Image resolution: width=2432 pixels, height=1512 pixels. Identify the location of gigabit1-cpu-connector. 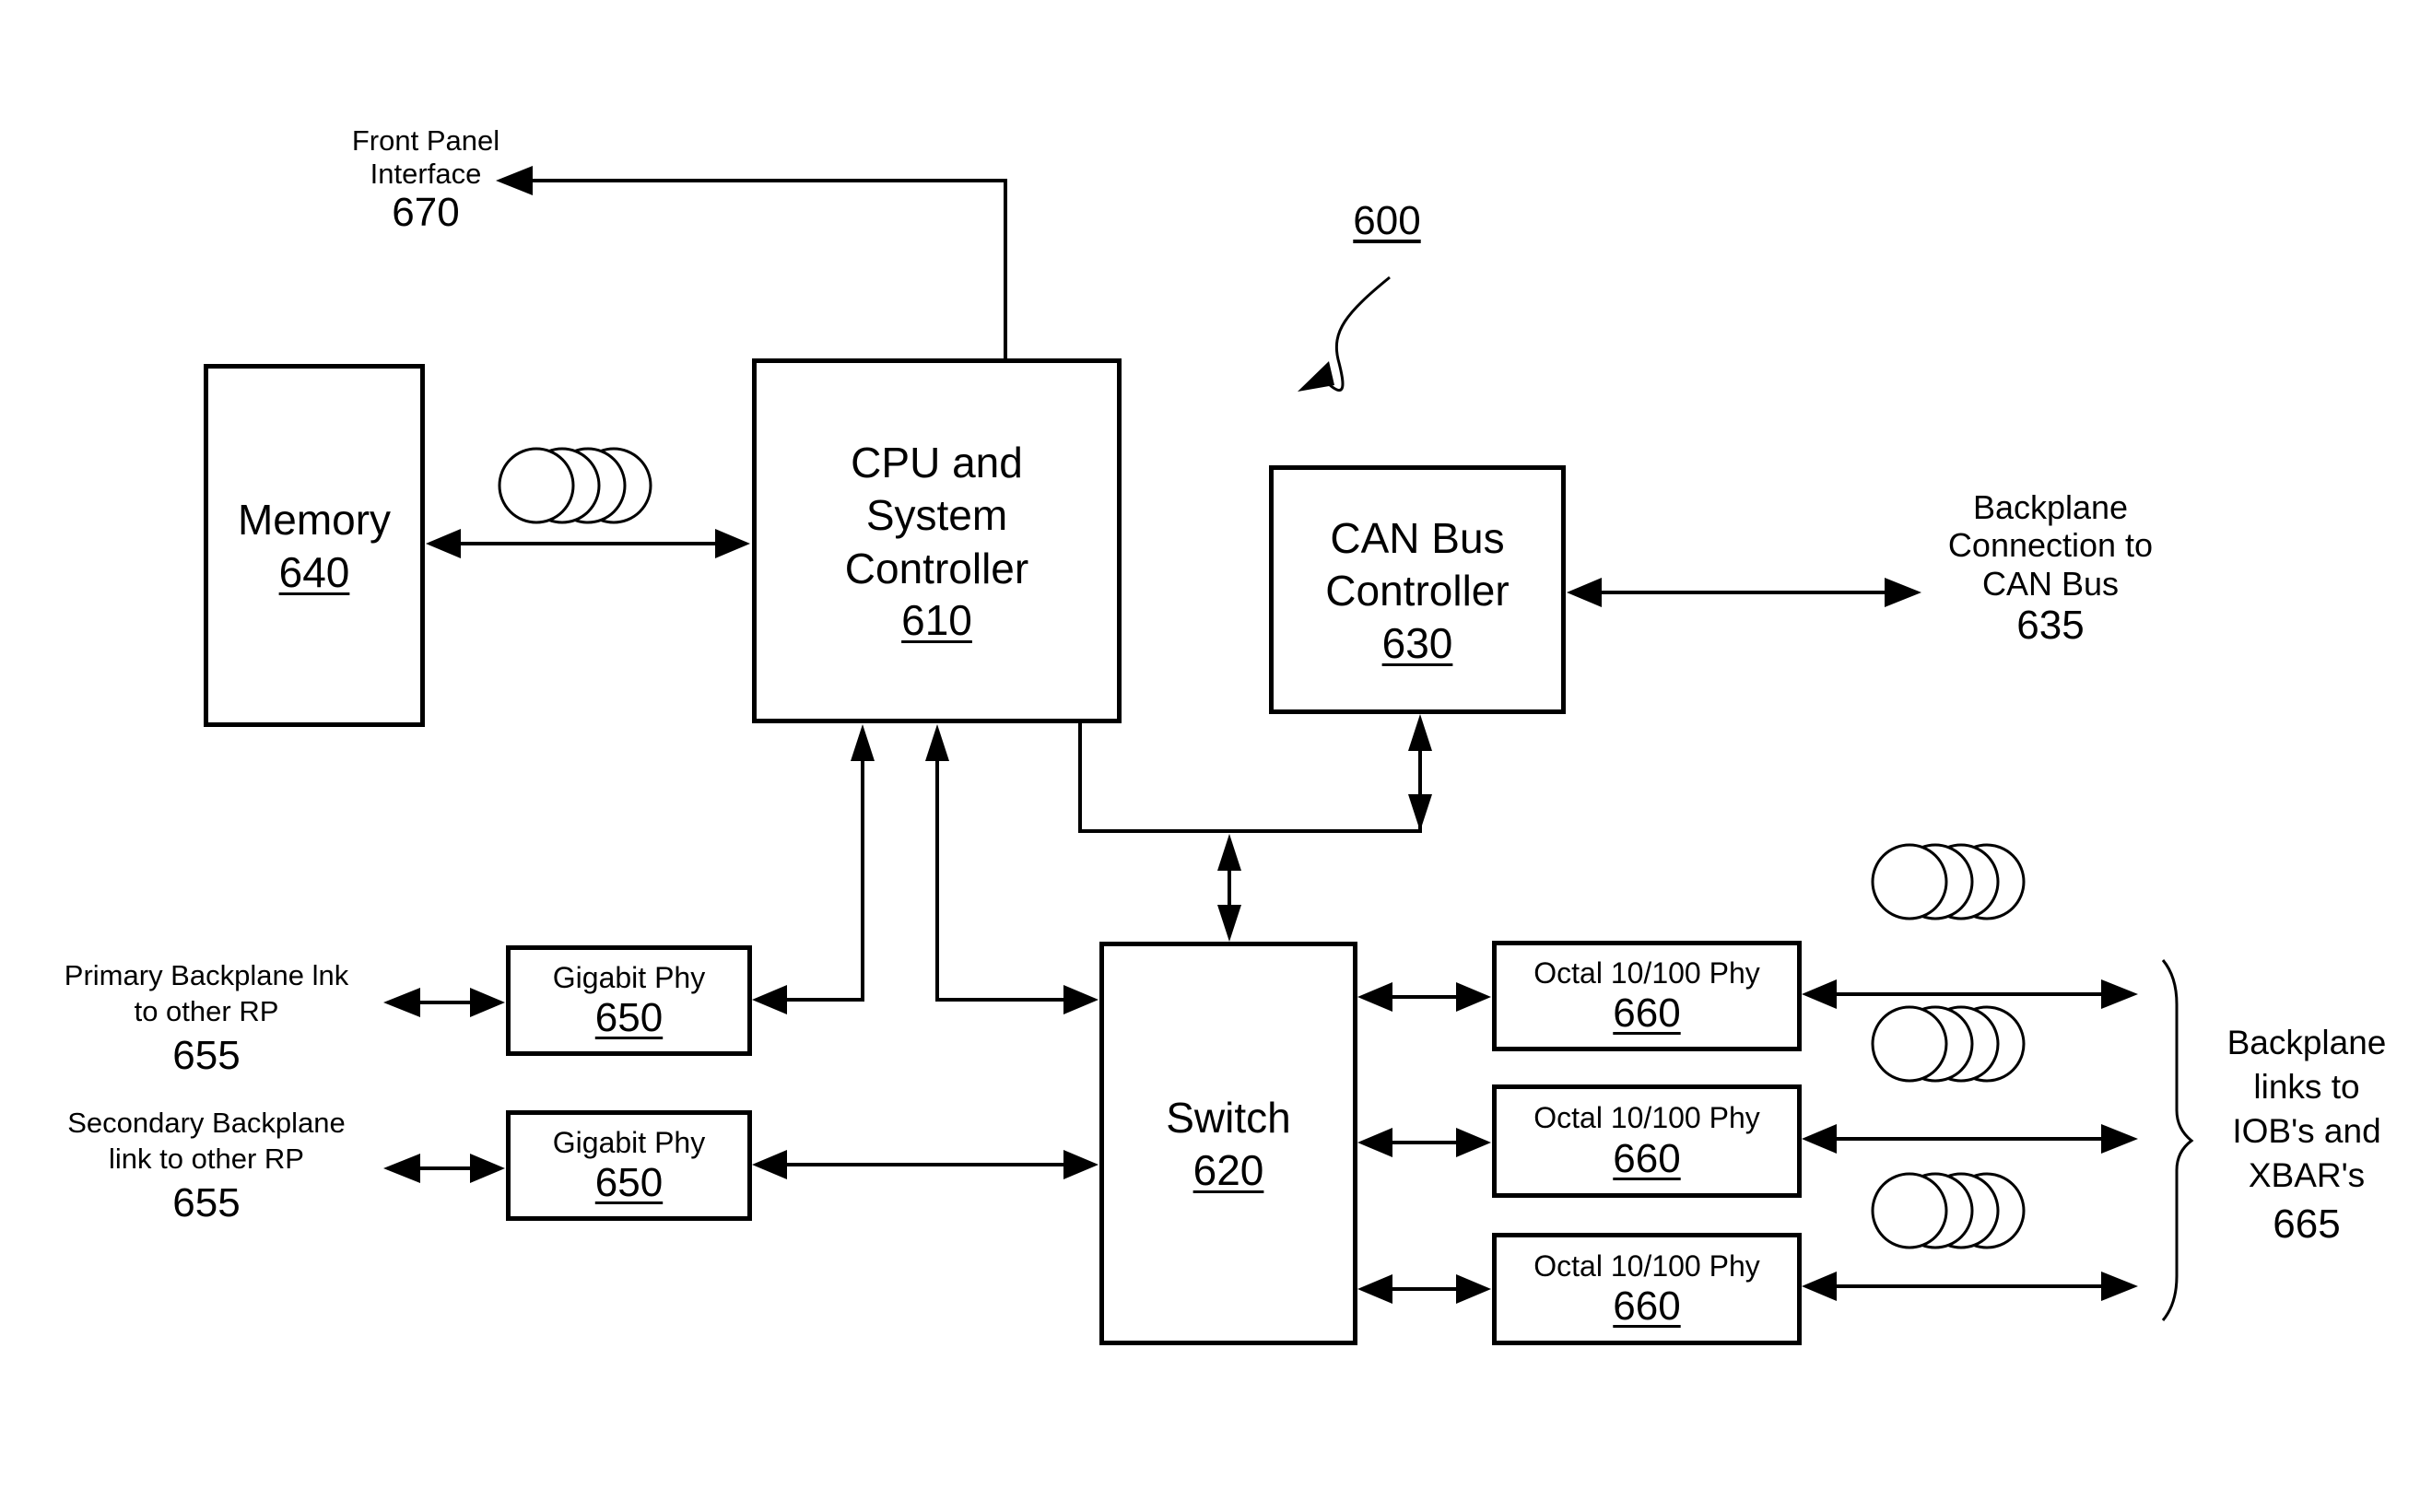
(825, 881).